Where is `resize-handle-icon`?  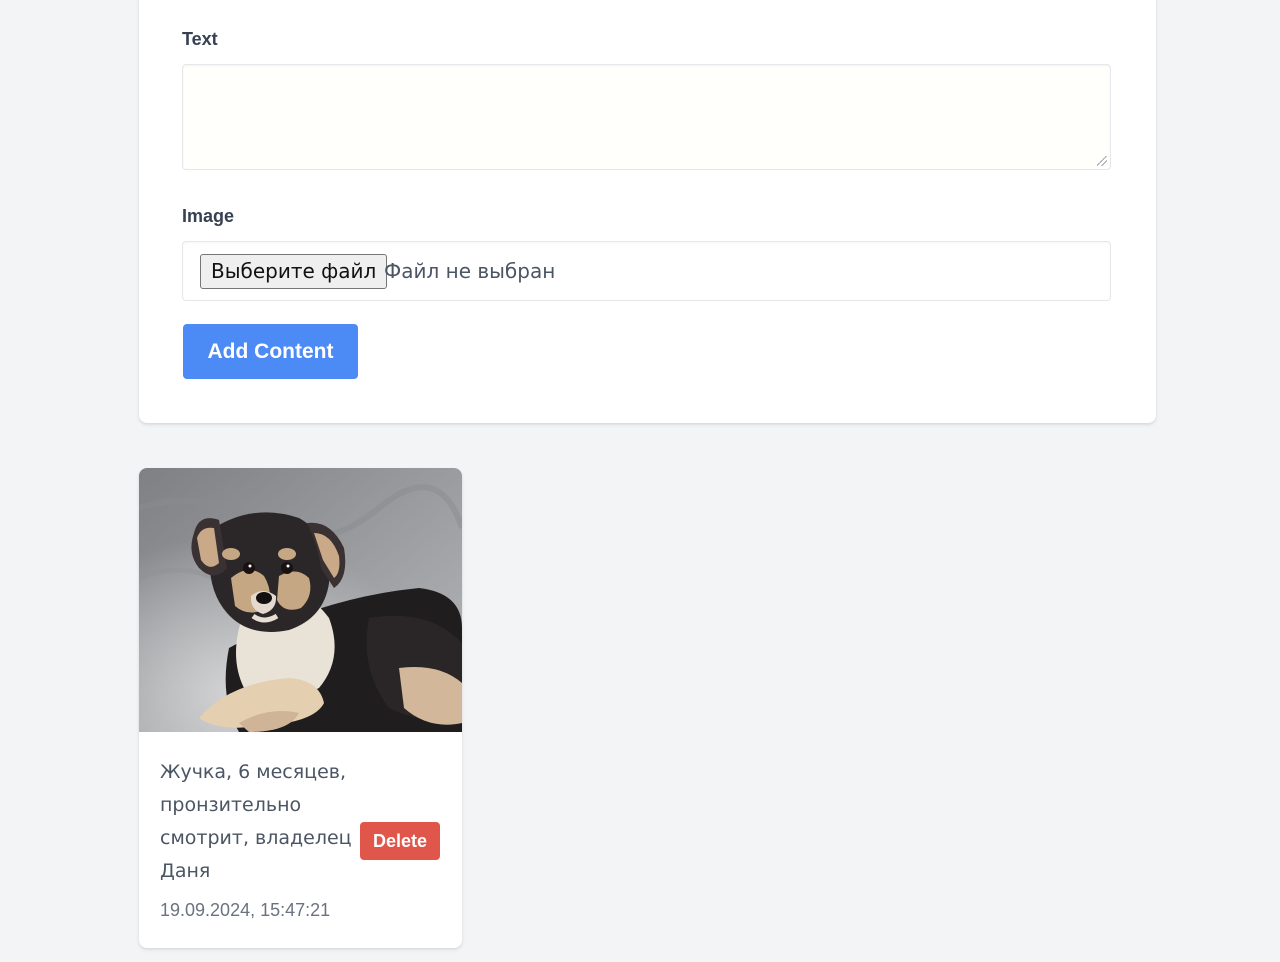
resize-handle-icon is located at coordinates (1102, 161).